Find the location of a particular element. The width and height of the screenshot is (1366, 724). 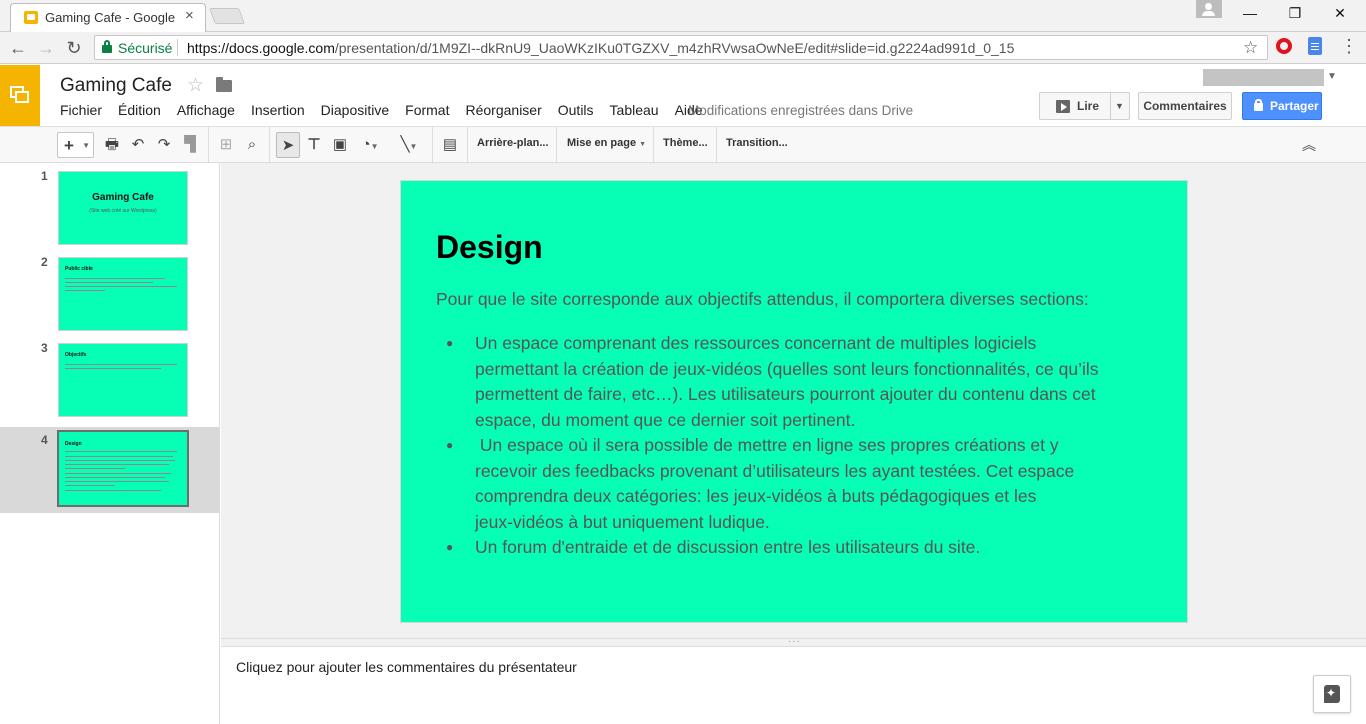

thumb-title: Design is located at coordinates (73, 444).